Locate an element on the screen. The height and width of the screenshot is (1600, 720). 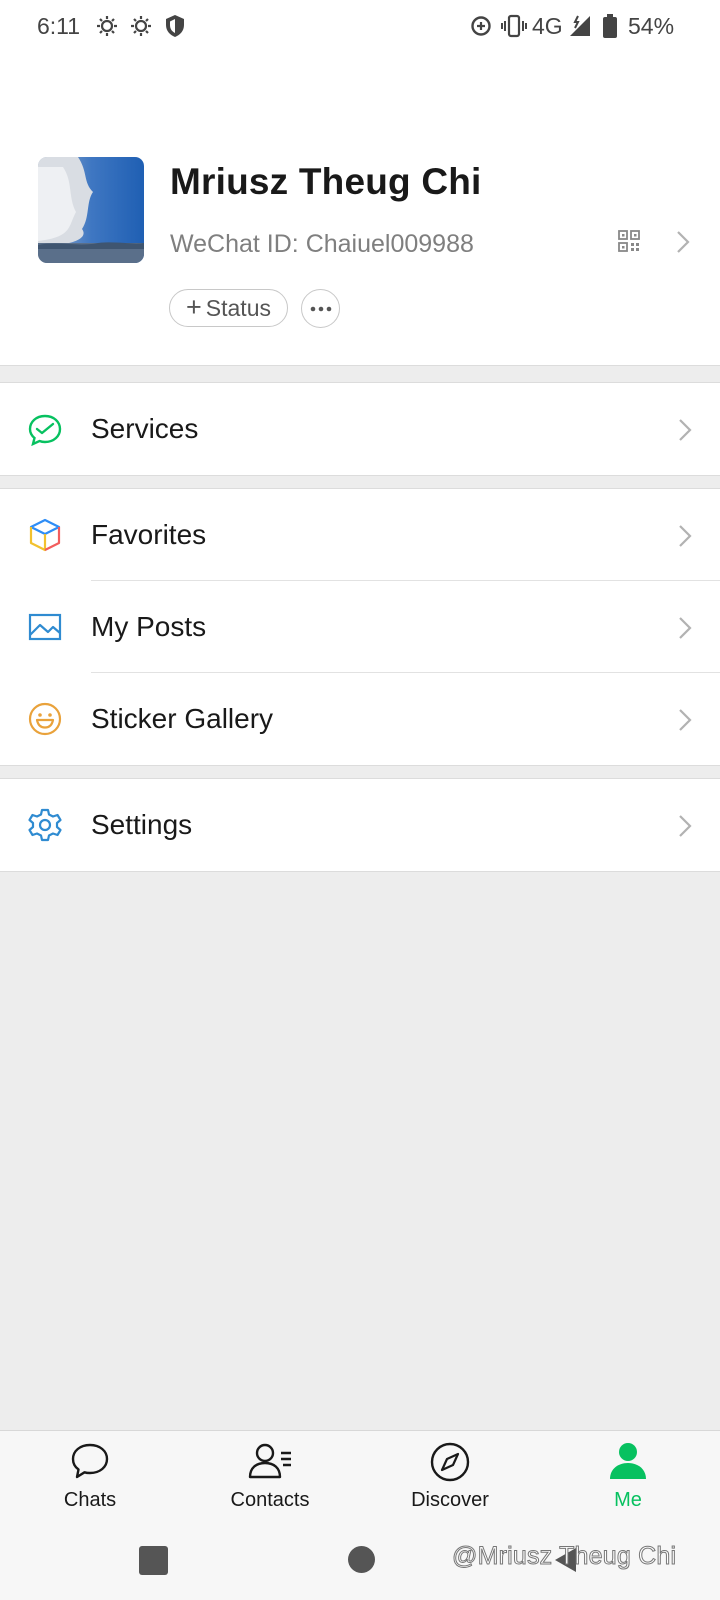
menu-item-services: Services is located at coordinates (360, 429).